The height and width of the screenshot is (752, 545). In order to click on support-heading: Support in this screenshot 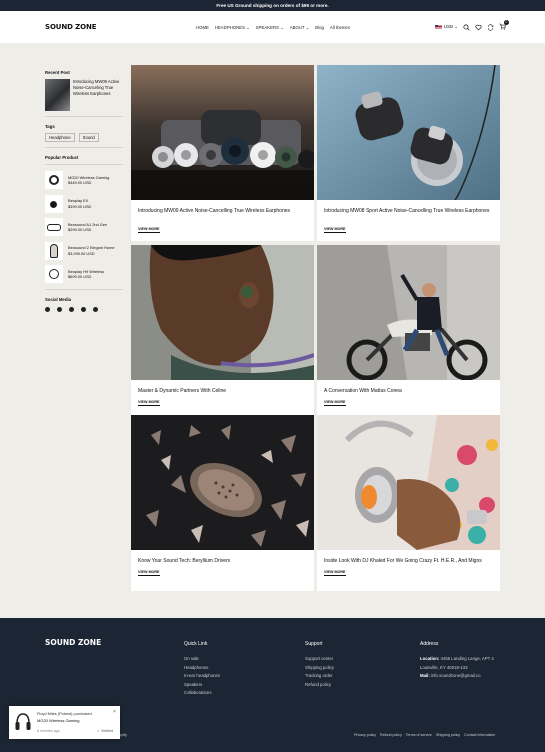, I will do `click(314, 644)`.